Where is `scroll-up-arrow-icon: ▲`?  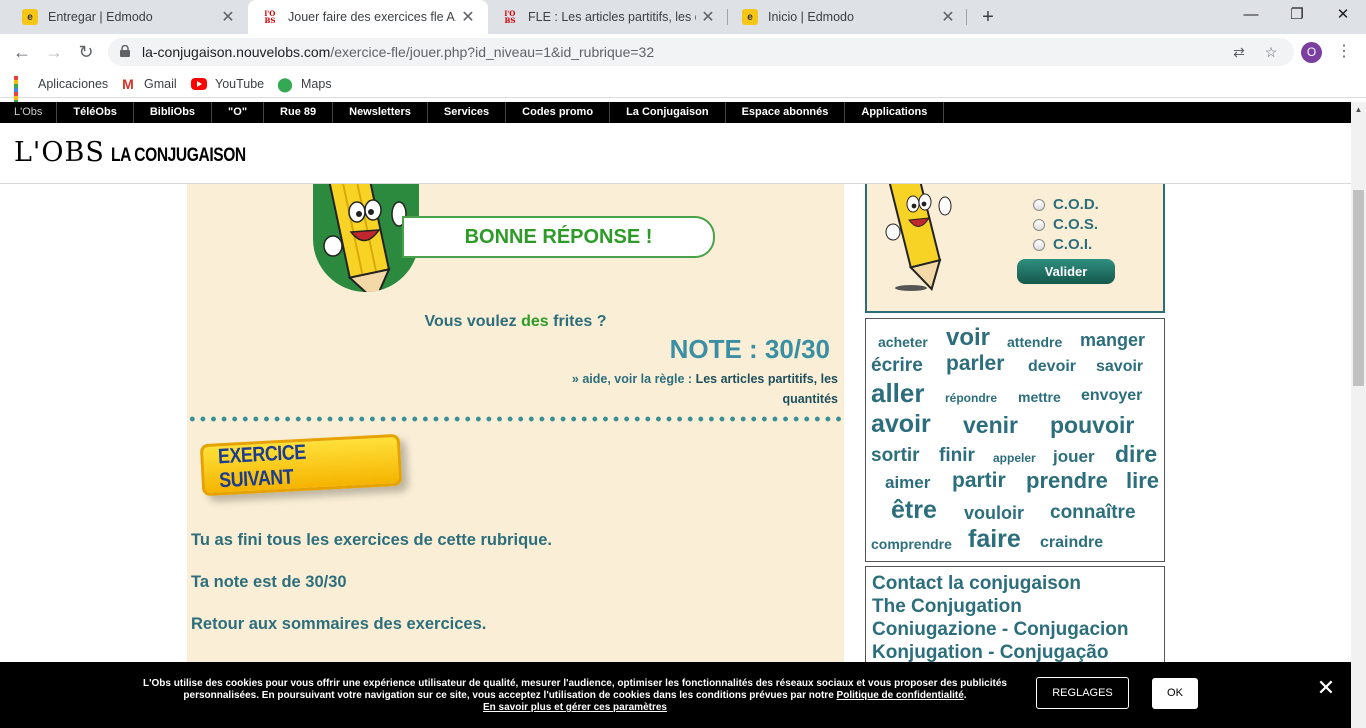 scroll-up-arrow-icon: ▲ is located at coordinates (1358, 109).